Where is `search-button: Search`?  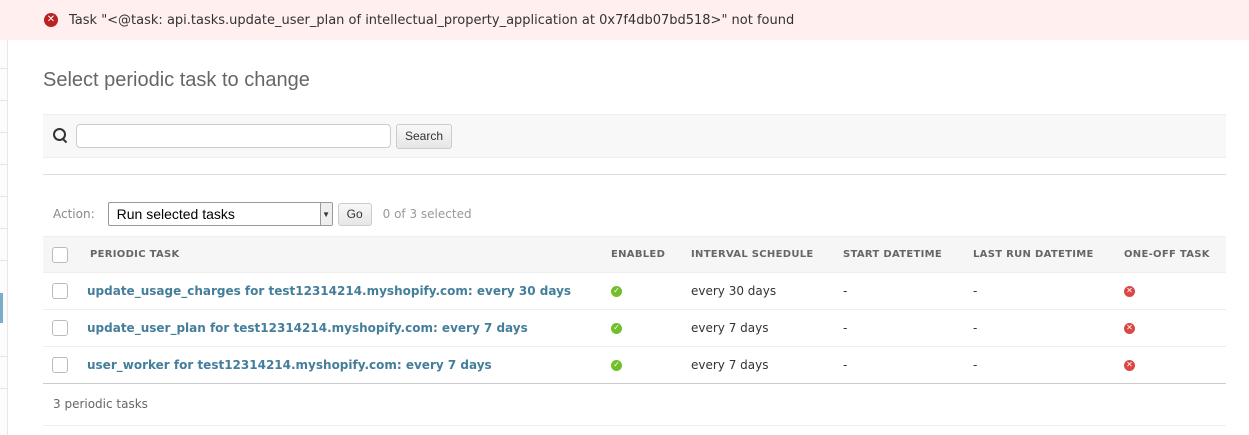
search-button: Search is located at coordinates (424, 136).